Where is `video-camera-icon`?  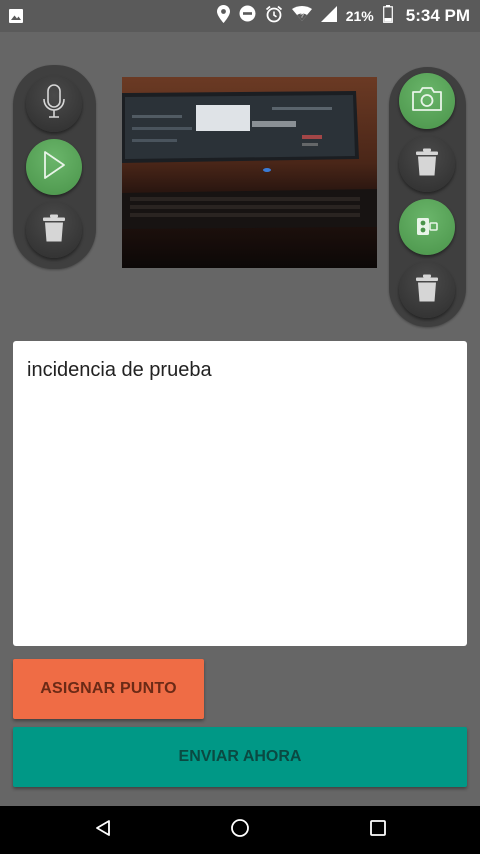 video-camera-icon is located at coordinates (427, 227).